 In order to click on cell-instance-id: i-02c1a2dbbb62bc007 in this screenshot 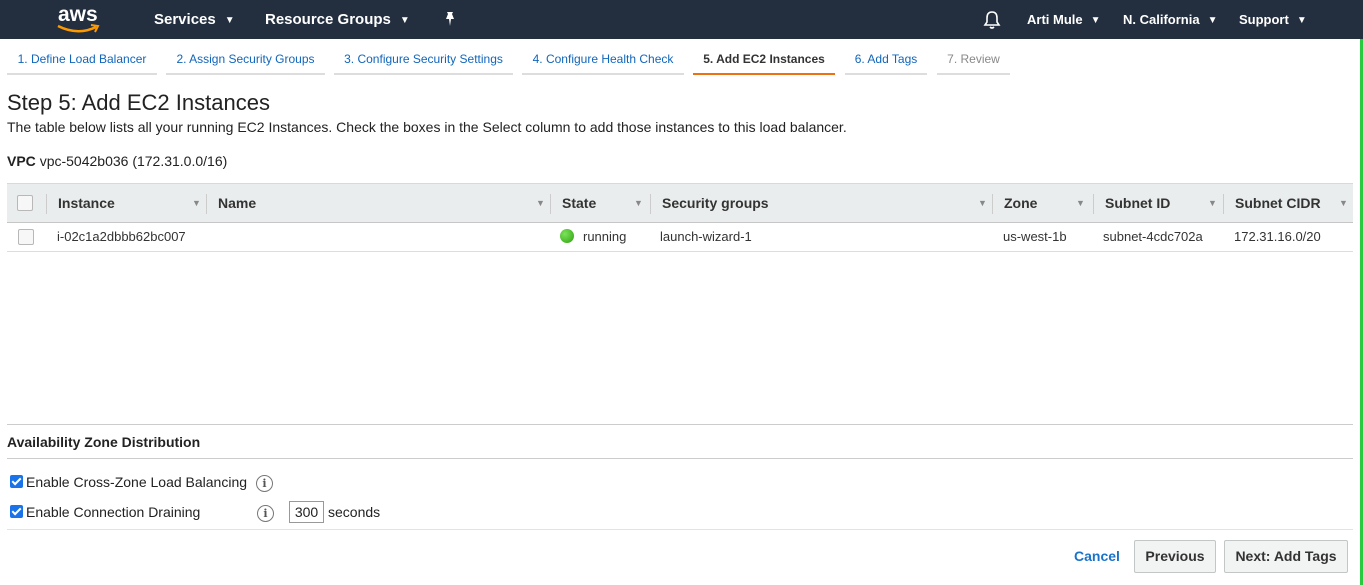, I will do `click(121, 236)`.